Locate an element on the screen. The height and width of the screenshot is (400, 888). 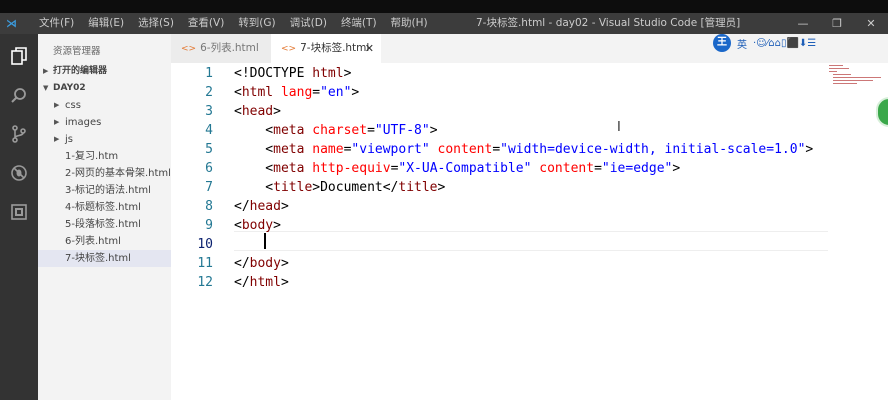
menu-view: 查看(V) is located at coordinates (206, 23).